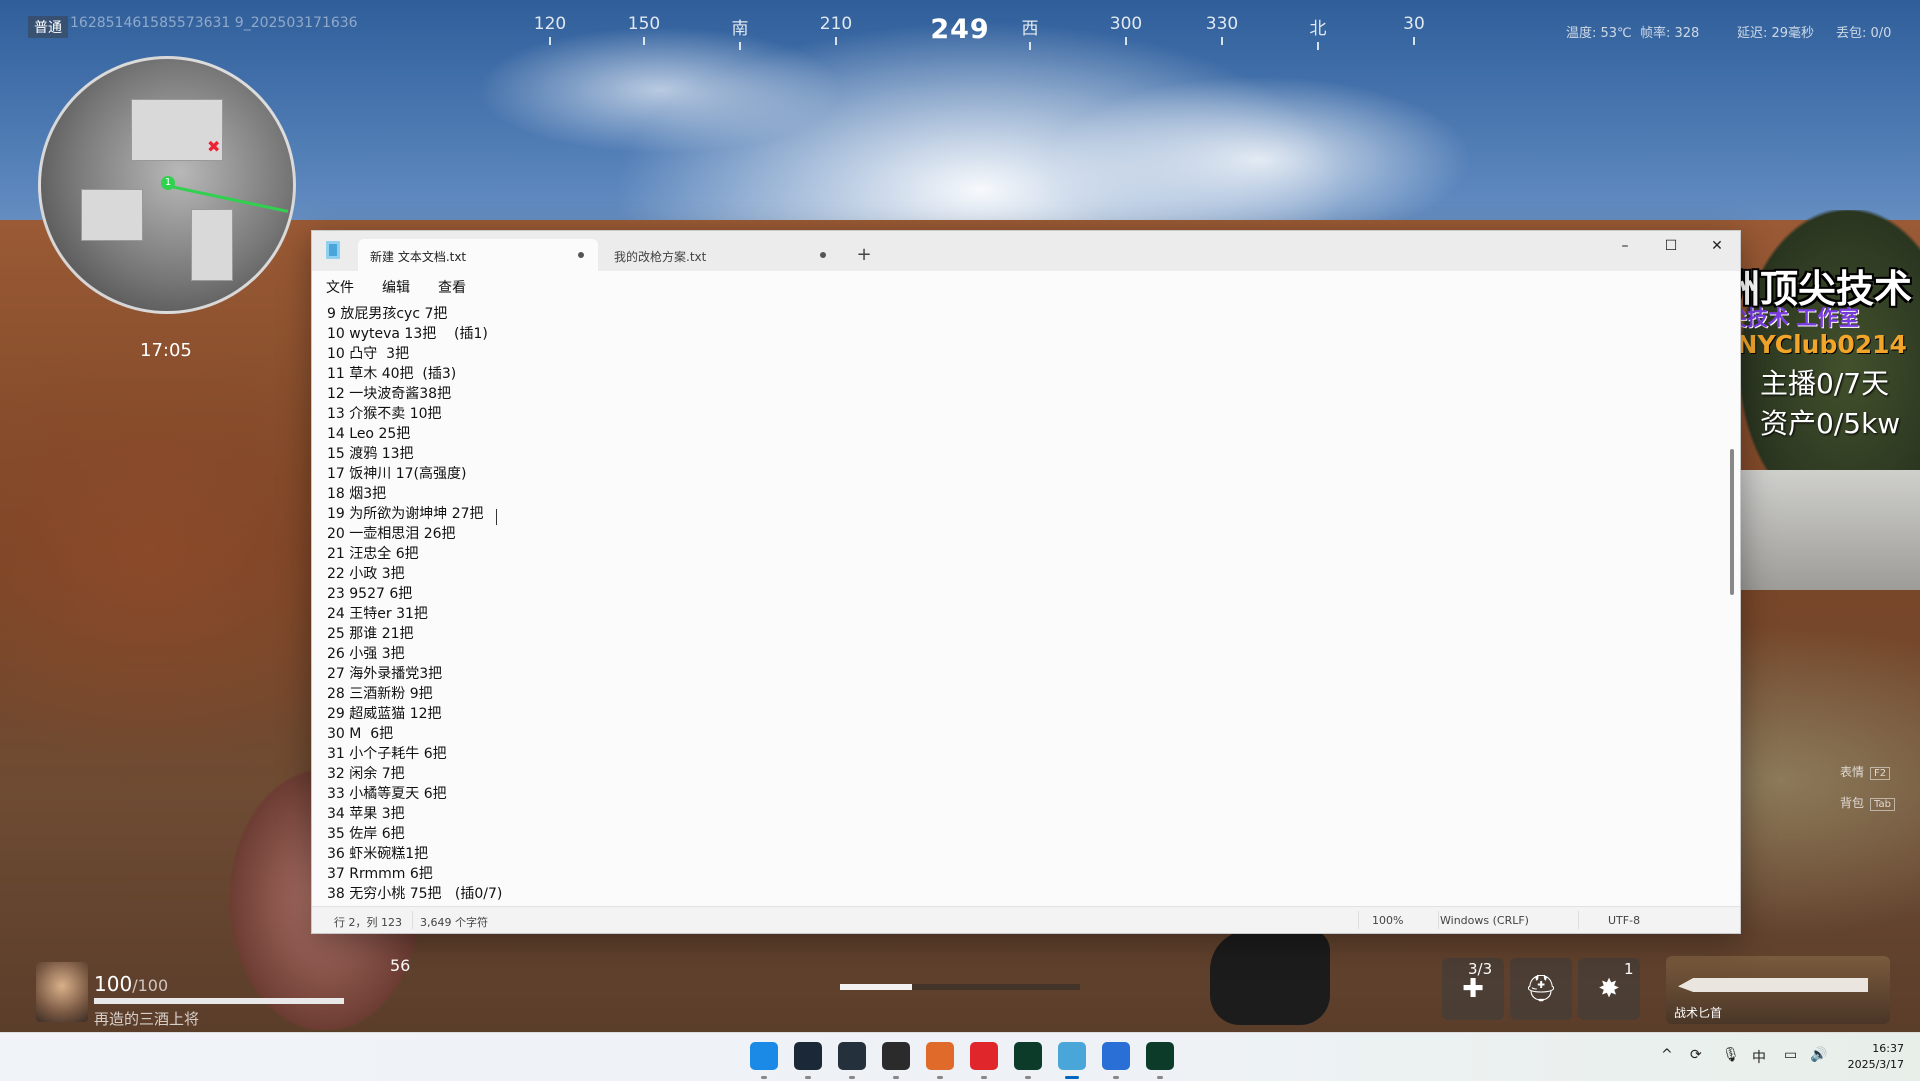 This screenshot has width=1920, height=1081. Describe the element at coordinates (1732, 522) in the screenshot. I see `scrollbar-thumb` at that location.